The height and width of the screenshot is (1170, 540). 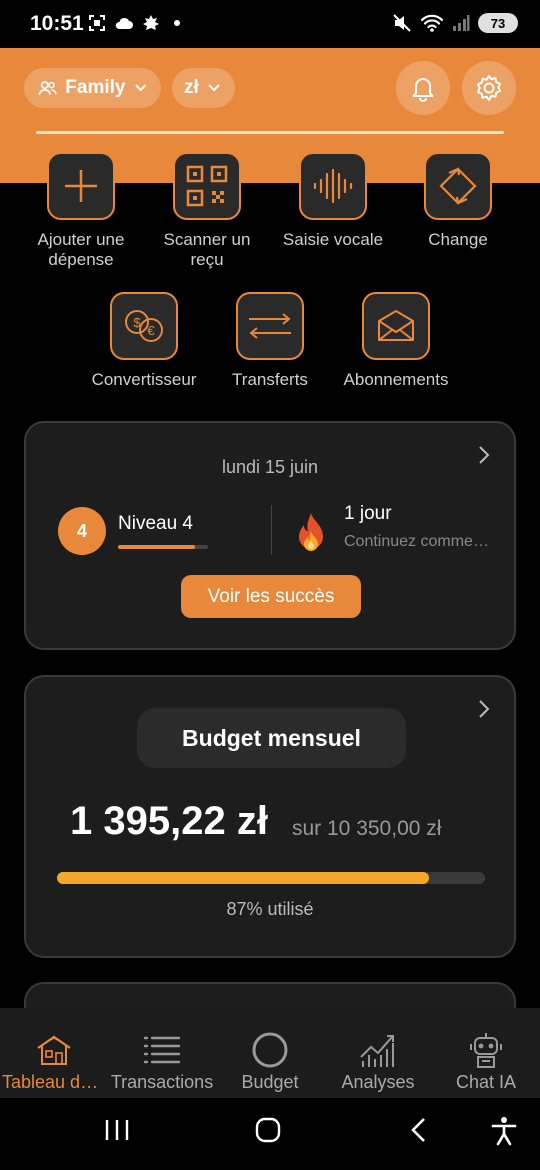 I want to click on family-selector: Family, so click(x=92, y=88).